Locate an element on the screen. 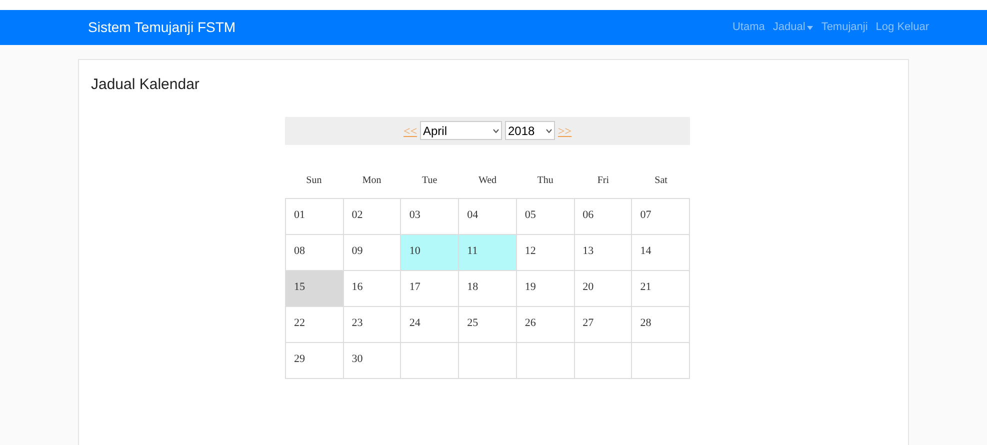 The width and height of the screenshot is (987, 445). card-title: Jadual Kalendar is located at coordinates (145, 85).